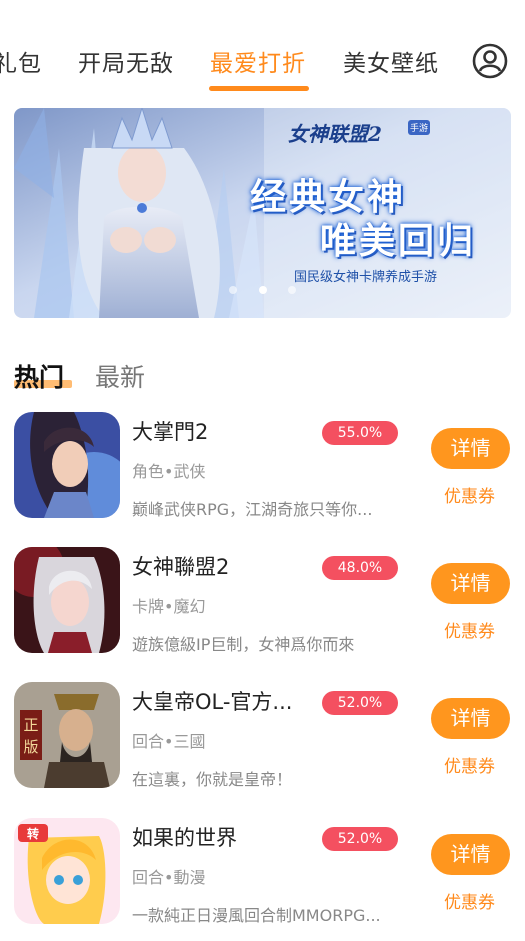 The width and height of the screenshot is (525, 941). I want to click on svg-text: 正, so click(30, 725).